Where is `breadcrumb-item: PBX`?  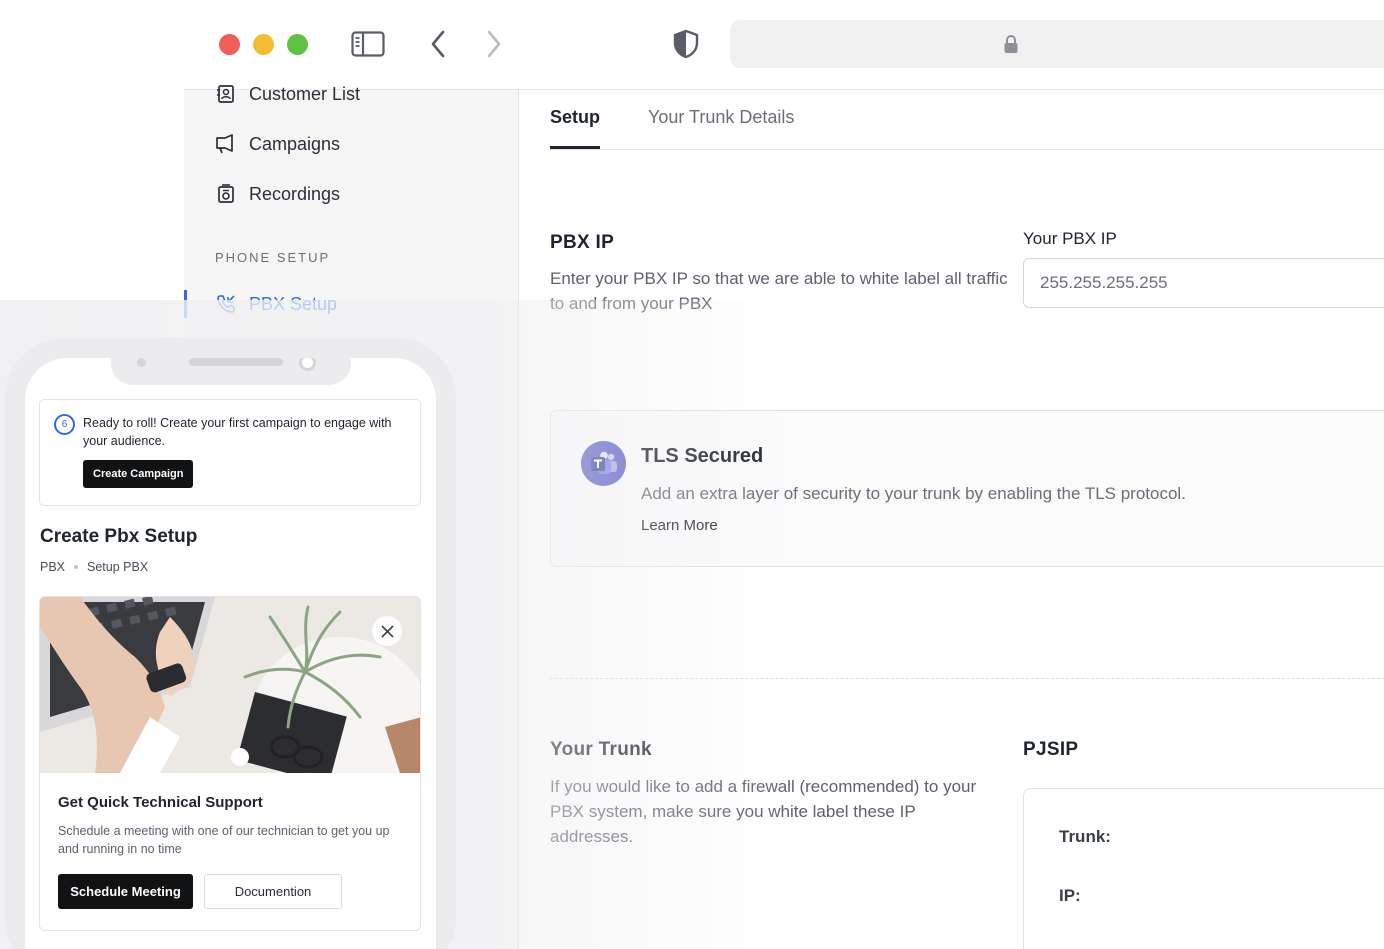 breadcrumb-item: PBX is located at coordinates (52, 567).